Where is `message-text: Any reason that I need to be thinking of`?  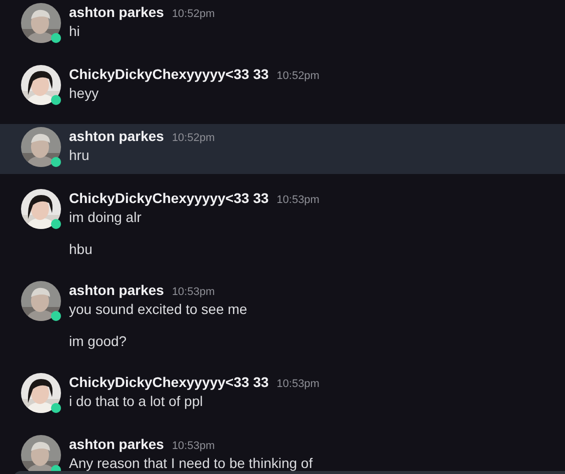
message-text: Any reason that I need to be thinking of is located at coordinates (191, 463).